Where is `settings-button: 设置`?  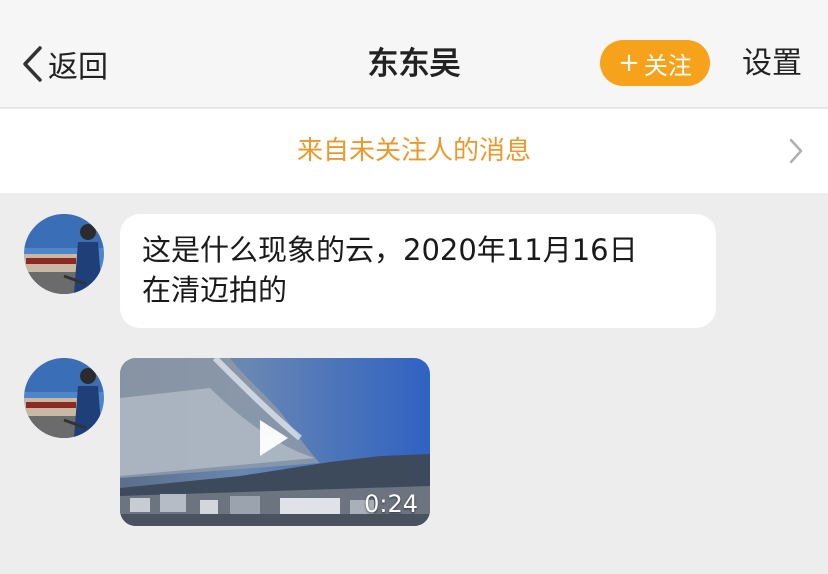 settings-button: 设置 is located at coordinates (772, 64).